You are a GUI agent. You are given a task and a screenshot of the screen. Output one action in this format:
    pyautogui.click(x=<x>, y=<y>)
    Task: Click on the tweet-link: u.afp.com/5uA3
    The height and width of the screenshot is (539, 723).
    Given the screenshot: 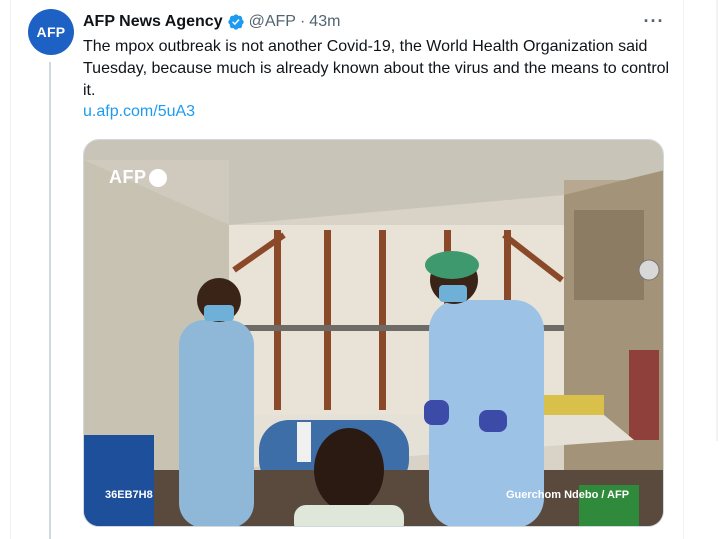 What is the action you would take?
    pyautogui.click(x=139, y=112)
    